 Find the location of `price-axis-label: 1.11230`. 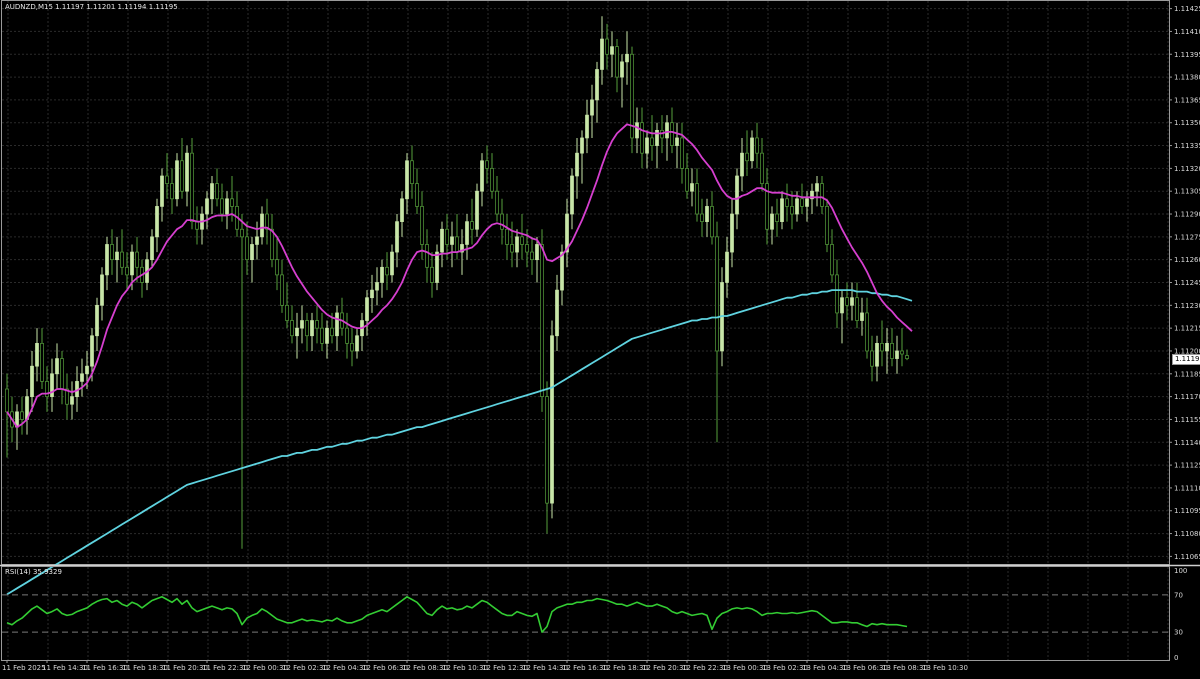

price-axis-label: 1.11230 is located at coordinates (1187, 306).